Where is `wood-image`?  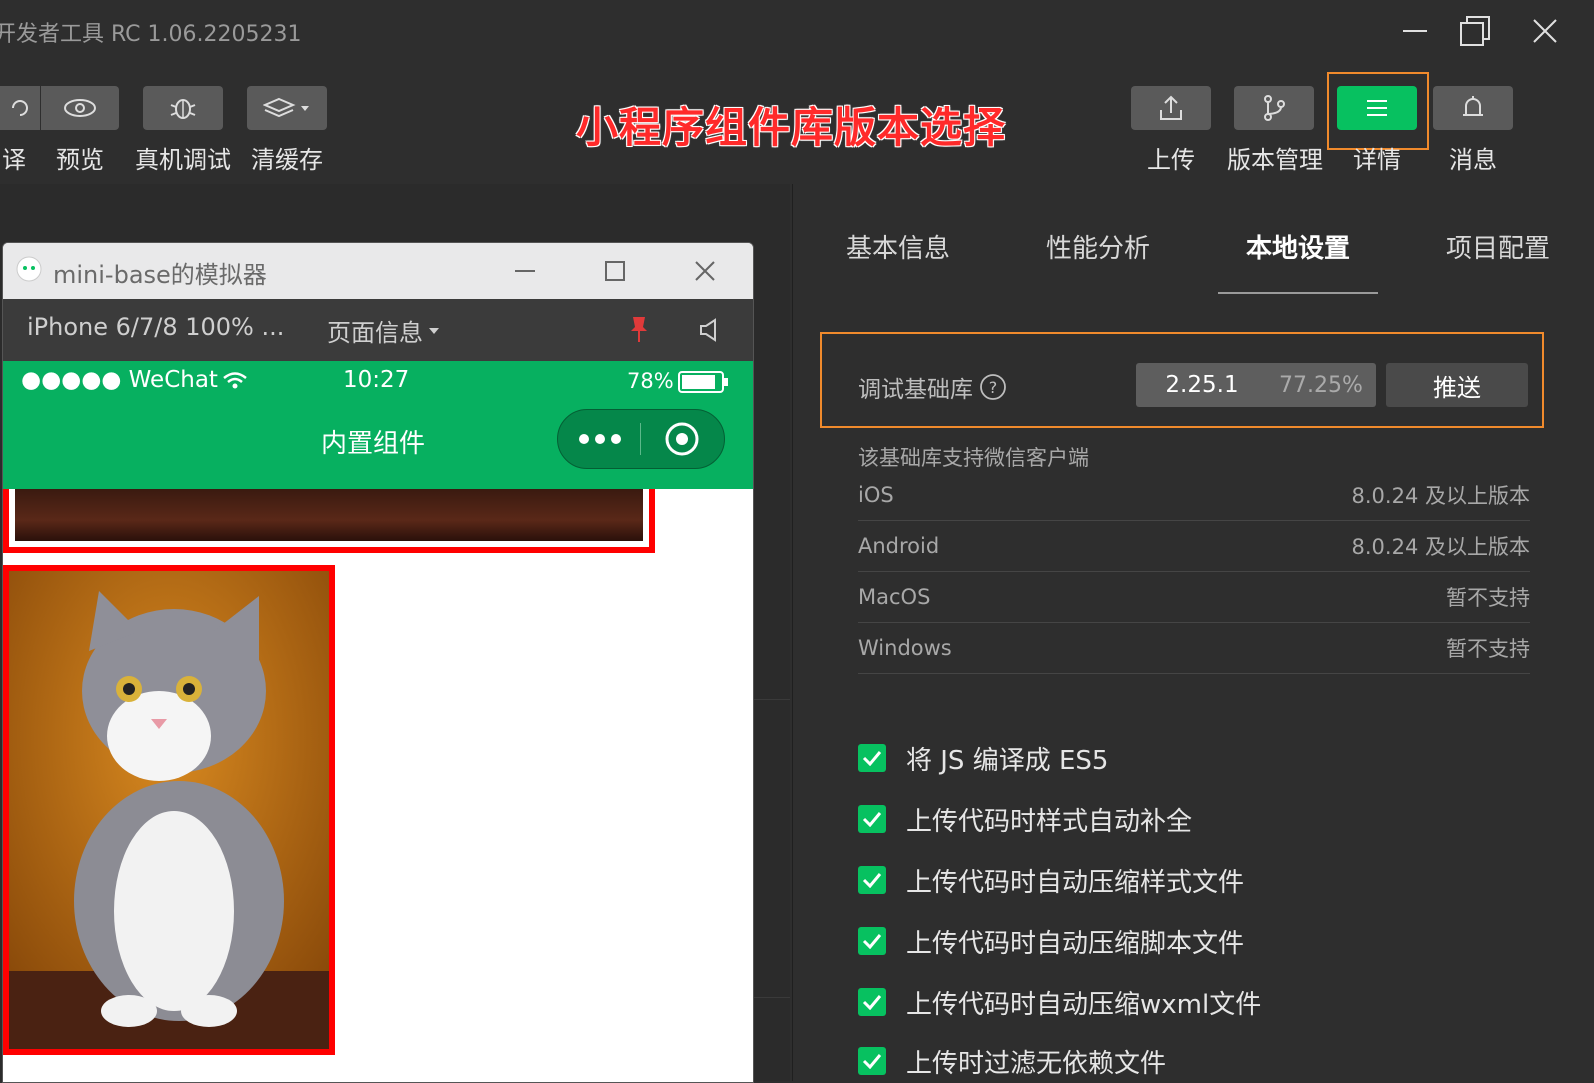
wood-image is located at coordinates (329, 515).